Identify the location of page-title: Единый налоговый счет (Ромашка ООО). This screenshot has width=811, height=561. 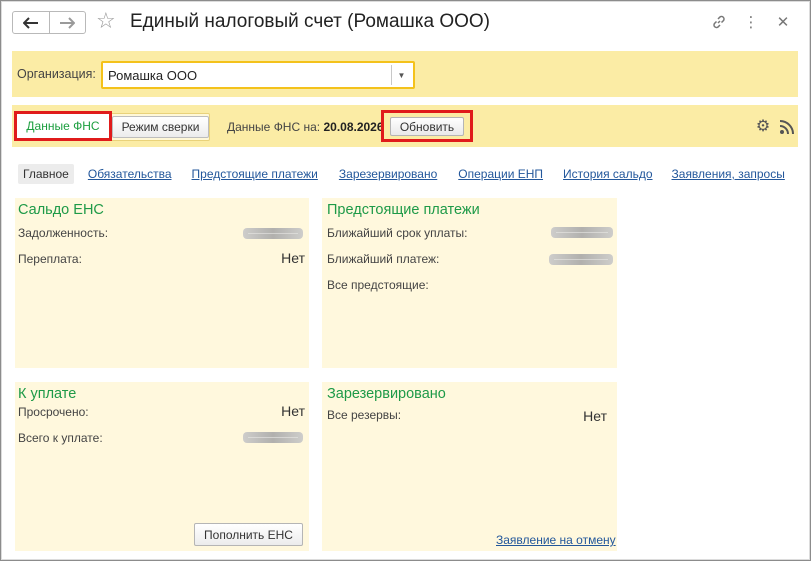
(310, 21).